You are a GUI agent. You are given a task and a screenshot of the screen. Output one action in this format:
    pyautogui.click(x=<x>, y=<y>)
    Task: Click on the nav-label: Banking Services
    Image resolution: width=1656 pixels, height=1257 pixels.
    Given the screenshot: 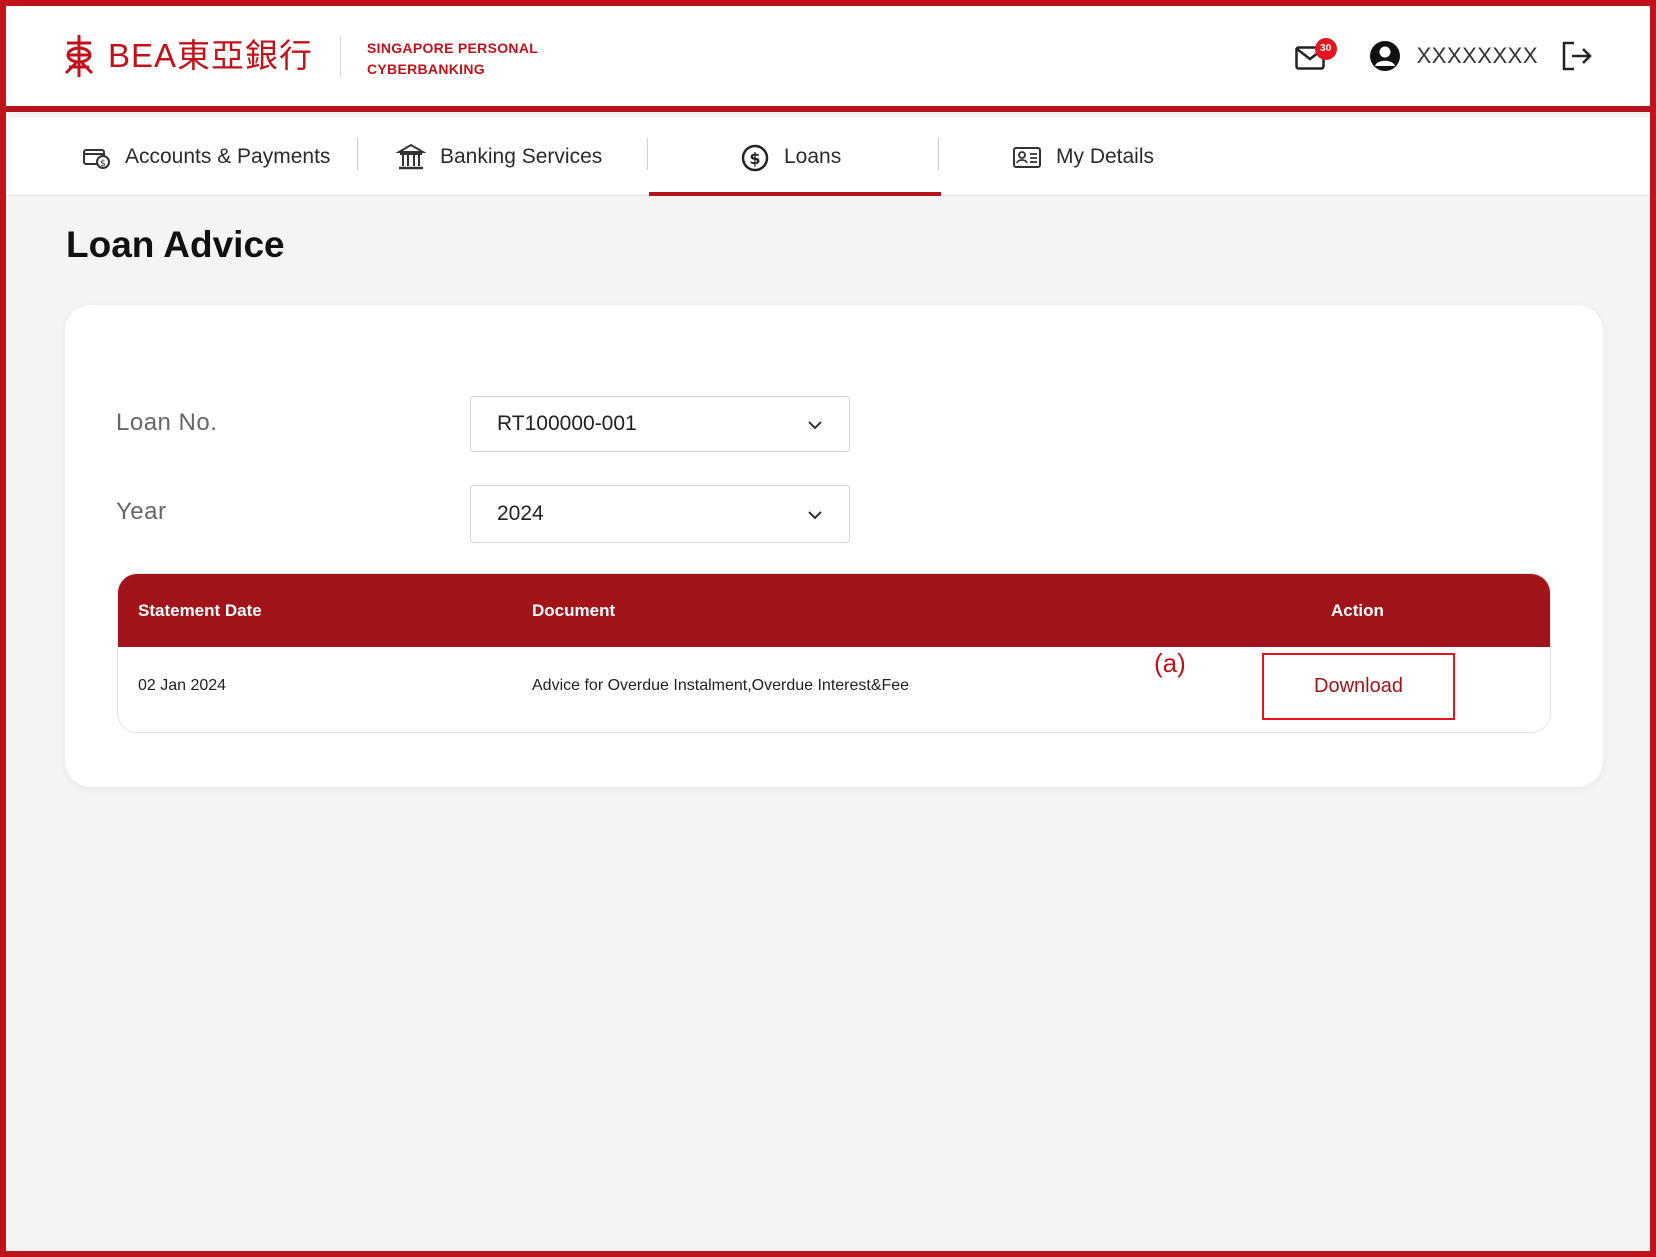 What is the action you would take?
    pyautogui.click(x=521, y=156)
    